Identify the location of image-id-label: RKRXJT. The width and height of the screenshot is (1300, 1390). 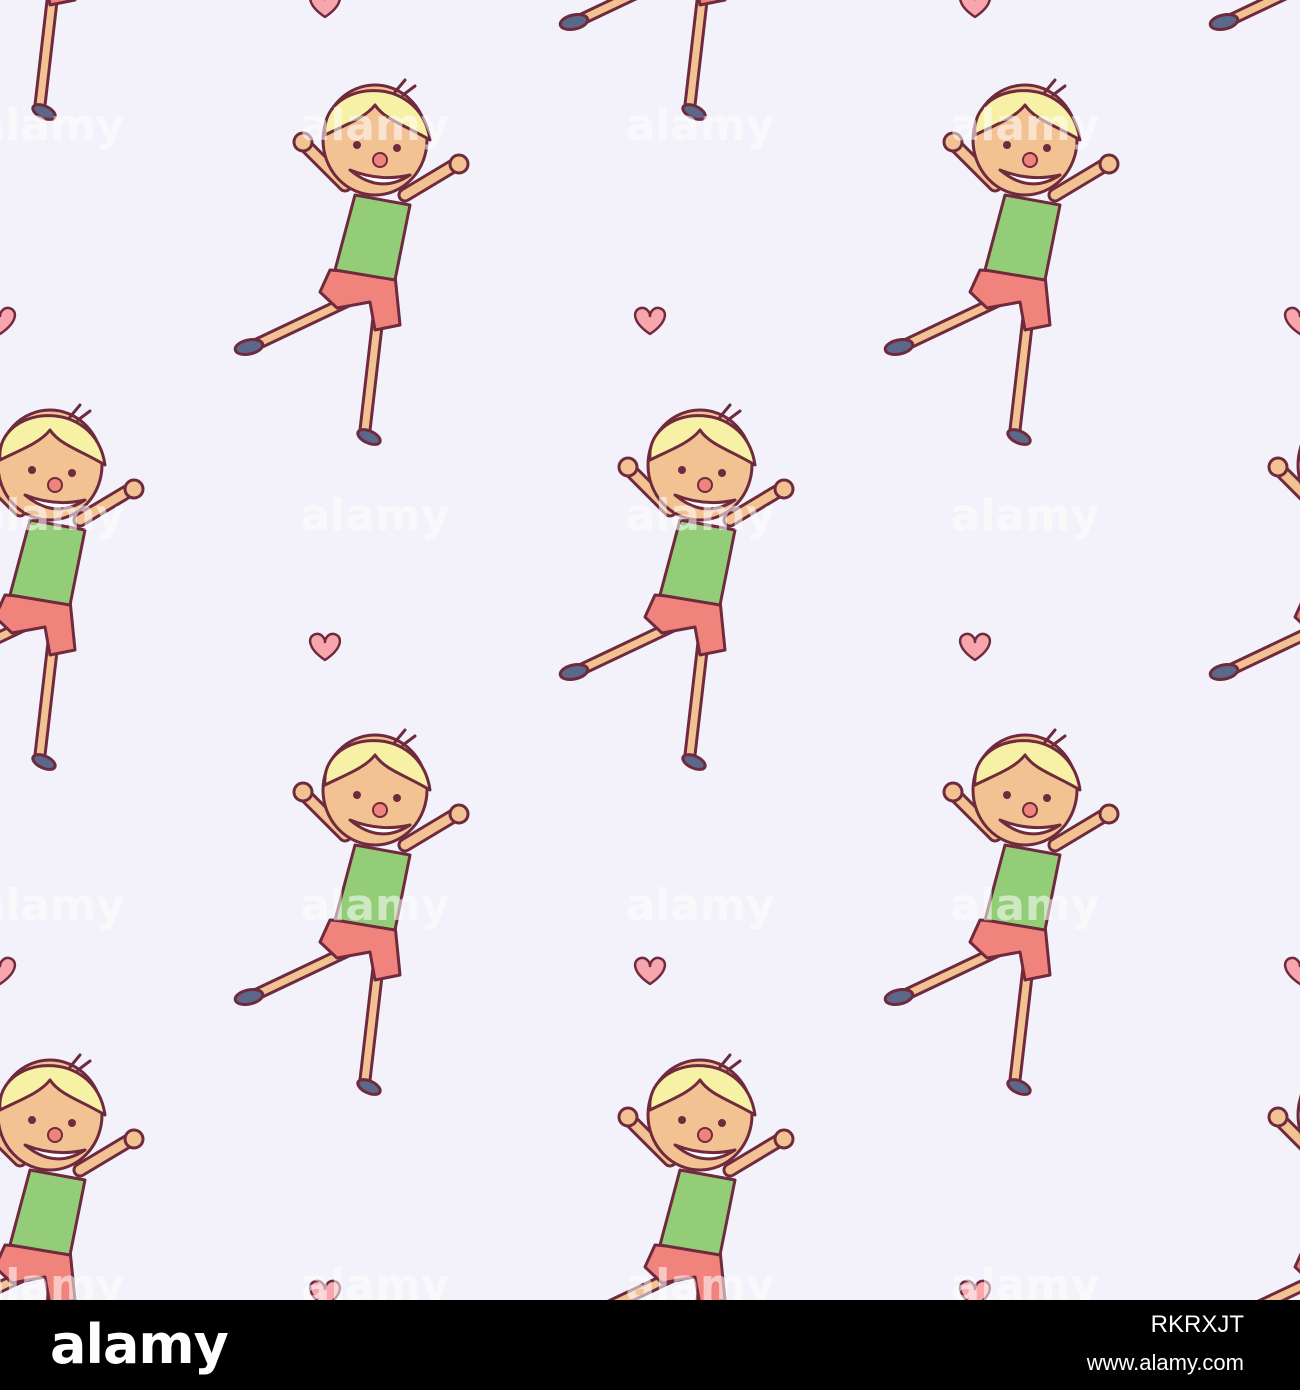
(1197, 1324).